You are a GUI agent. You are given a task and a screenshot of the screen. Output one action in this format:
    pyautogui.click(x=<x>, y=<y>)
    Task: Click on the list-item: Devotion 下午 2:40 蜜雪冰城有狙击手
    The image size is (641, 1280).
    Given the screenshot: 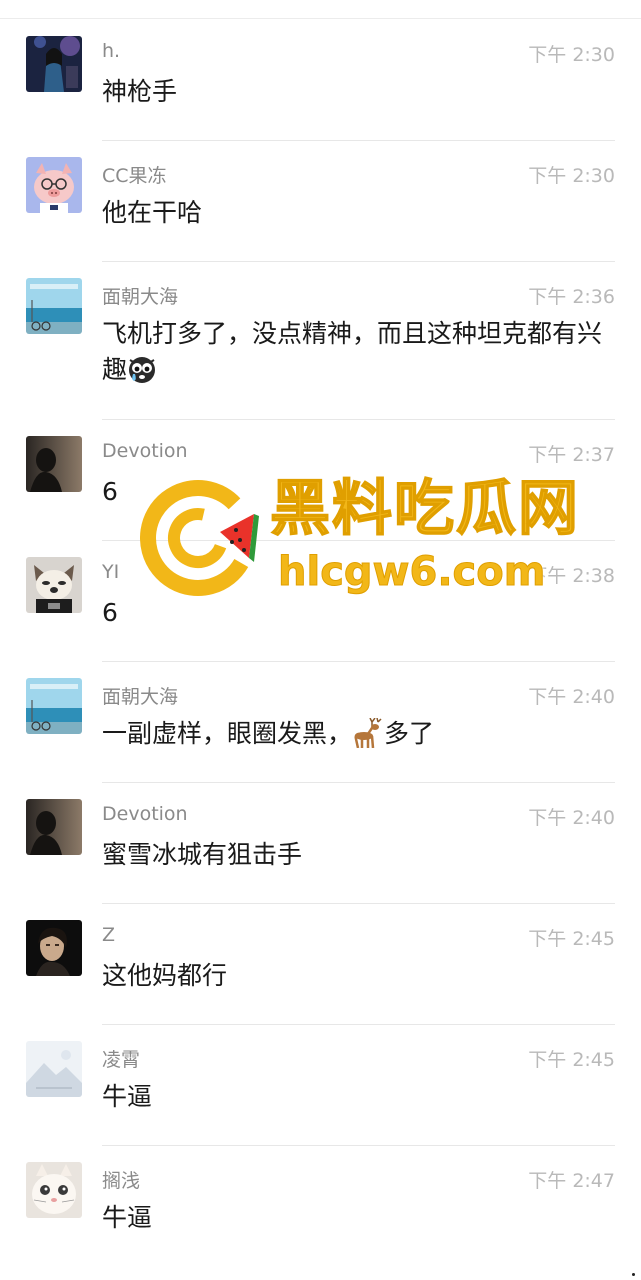 What is the action you would take?
    pyautogui.click(x=320, y=843)
    